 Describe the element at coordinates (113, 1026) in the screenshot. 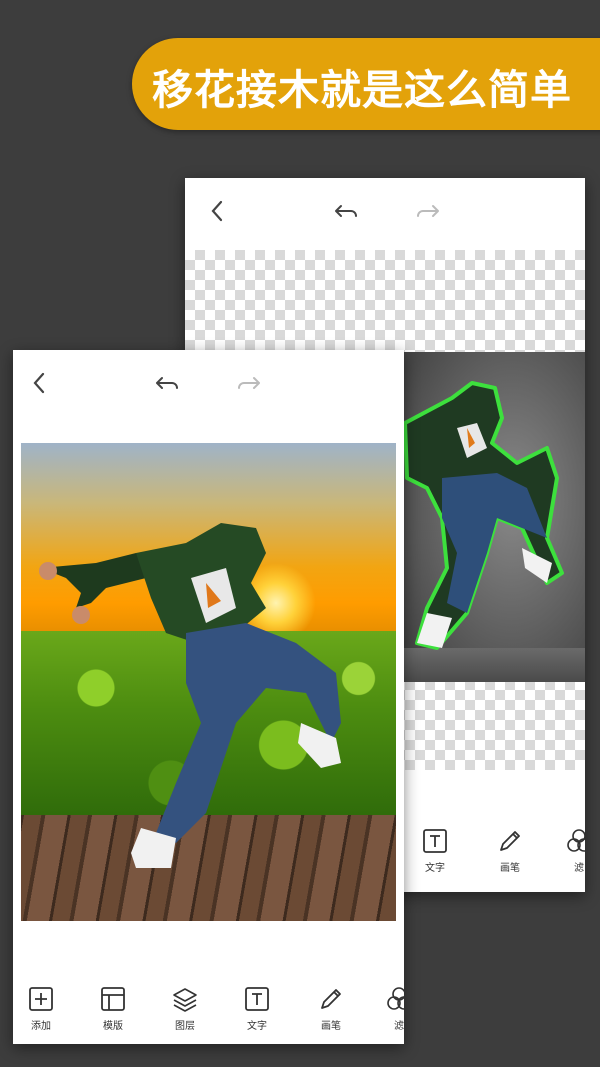

I see `tool-template-label: 模版` at that location.